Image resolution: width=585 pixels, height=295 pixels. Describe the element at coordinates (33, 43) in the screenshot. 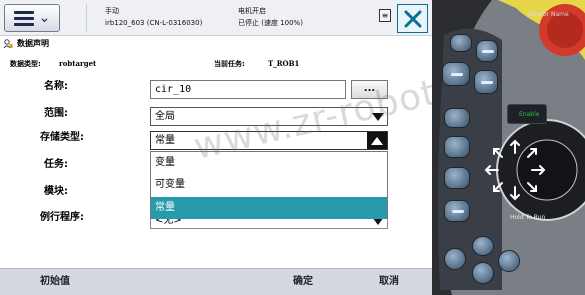

I see `window-title: 数据声明` at that location.